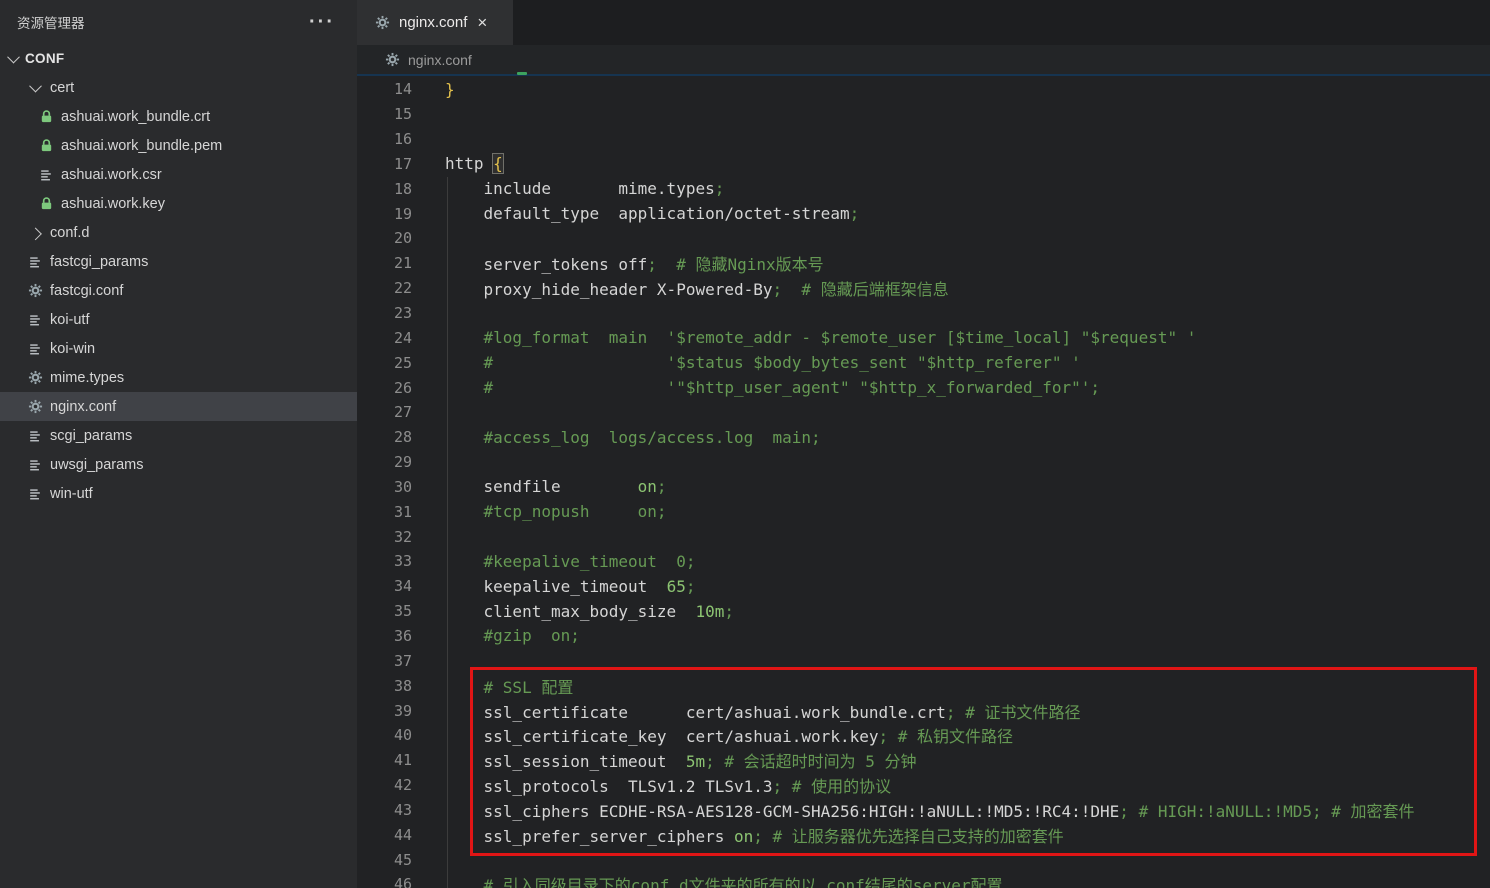 This screenshot has height=888, width=1490. I want to click on tree-item-label: mime.types, so click(87, 377).